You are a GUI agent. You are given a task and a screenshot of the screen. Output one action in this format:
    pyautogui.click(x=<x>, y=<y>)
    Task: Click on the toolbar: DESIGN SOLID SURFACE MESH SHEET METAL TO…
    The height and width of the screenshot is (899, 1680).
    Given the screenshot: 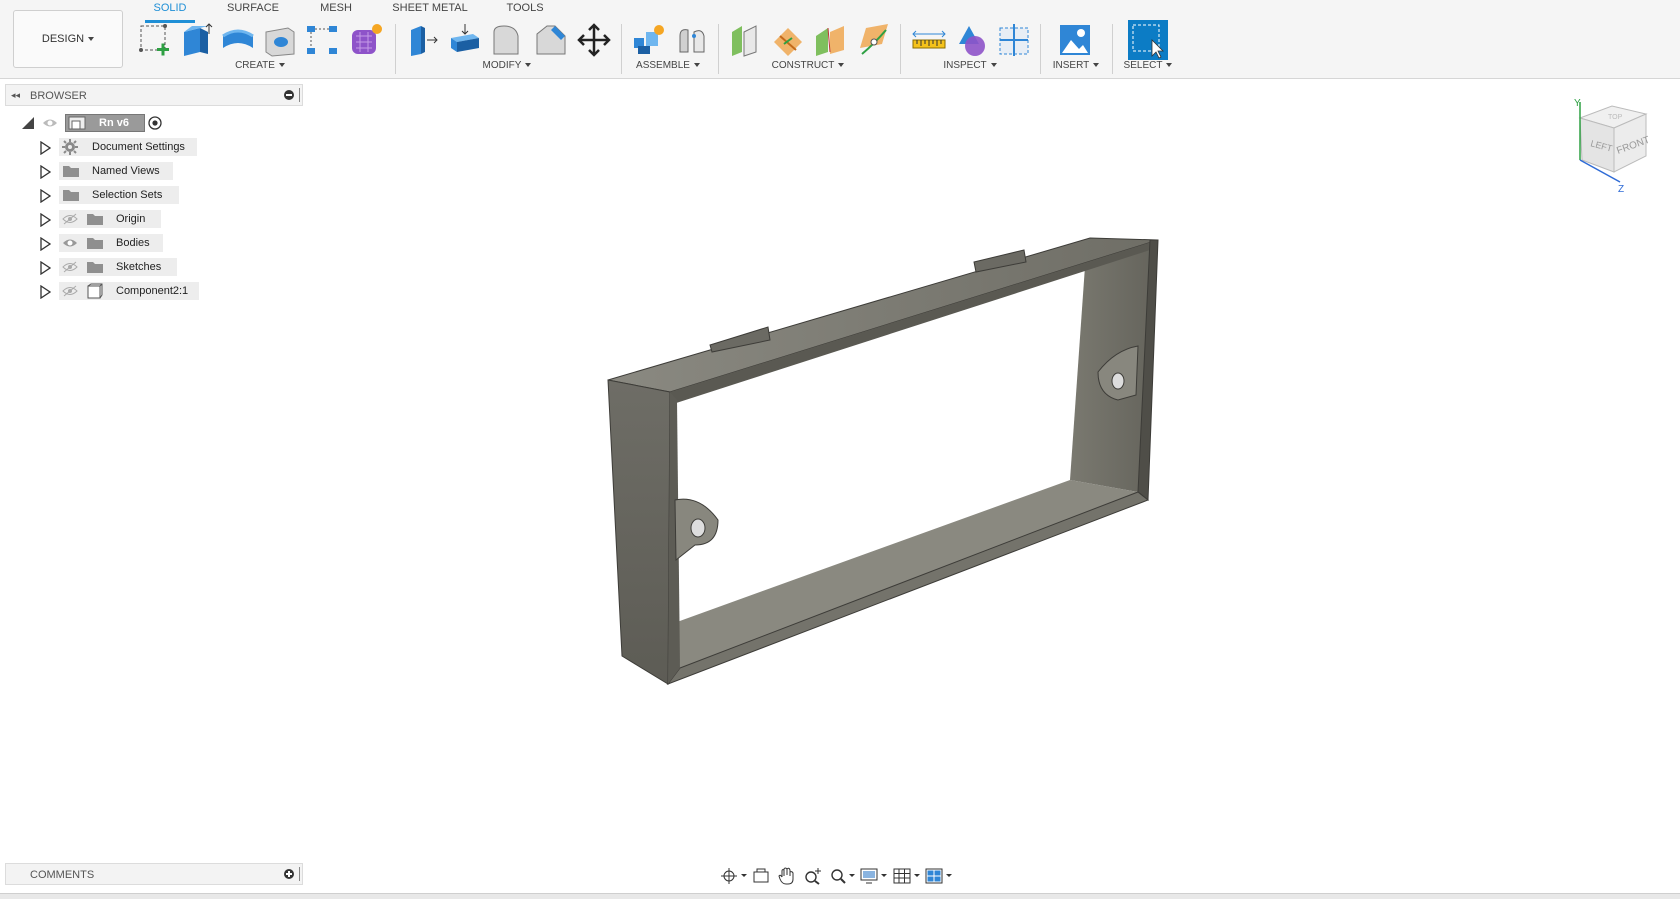 What is the action you would take?
    pyautogui.click(x=840, y=39)
    